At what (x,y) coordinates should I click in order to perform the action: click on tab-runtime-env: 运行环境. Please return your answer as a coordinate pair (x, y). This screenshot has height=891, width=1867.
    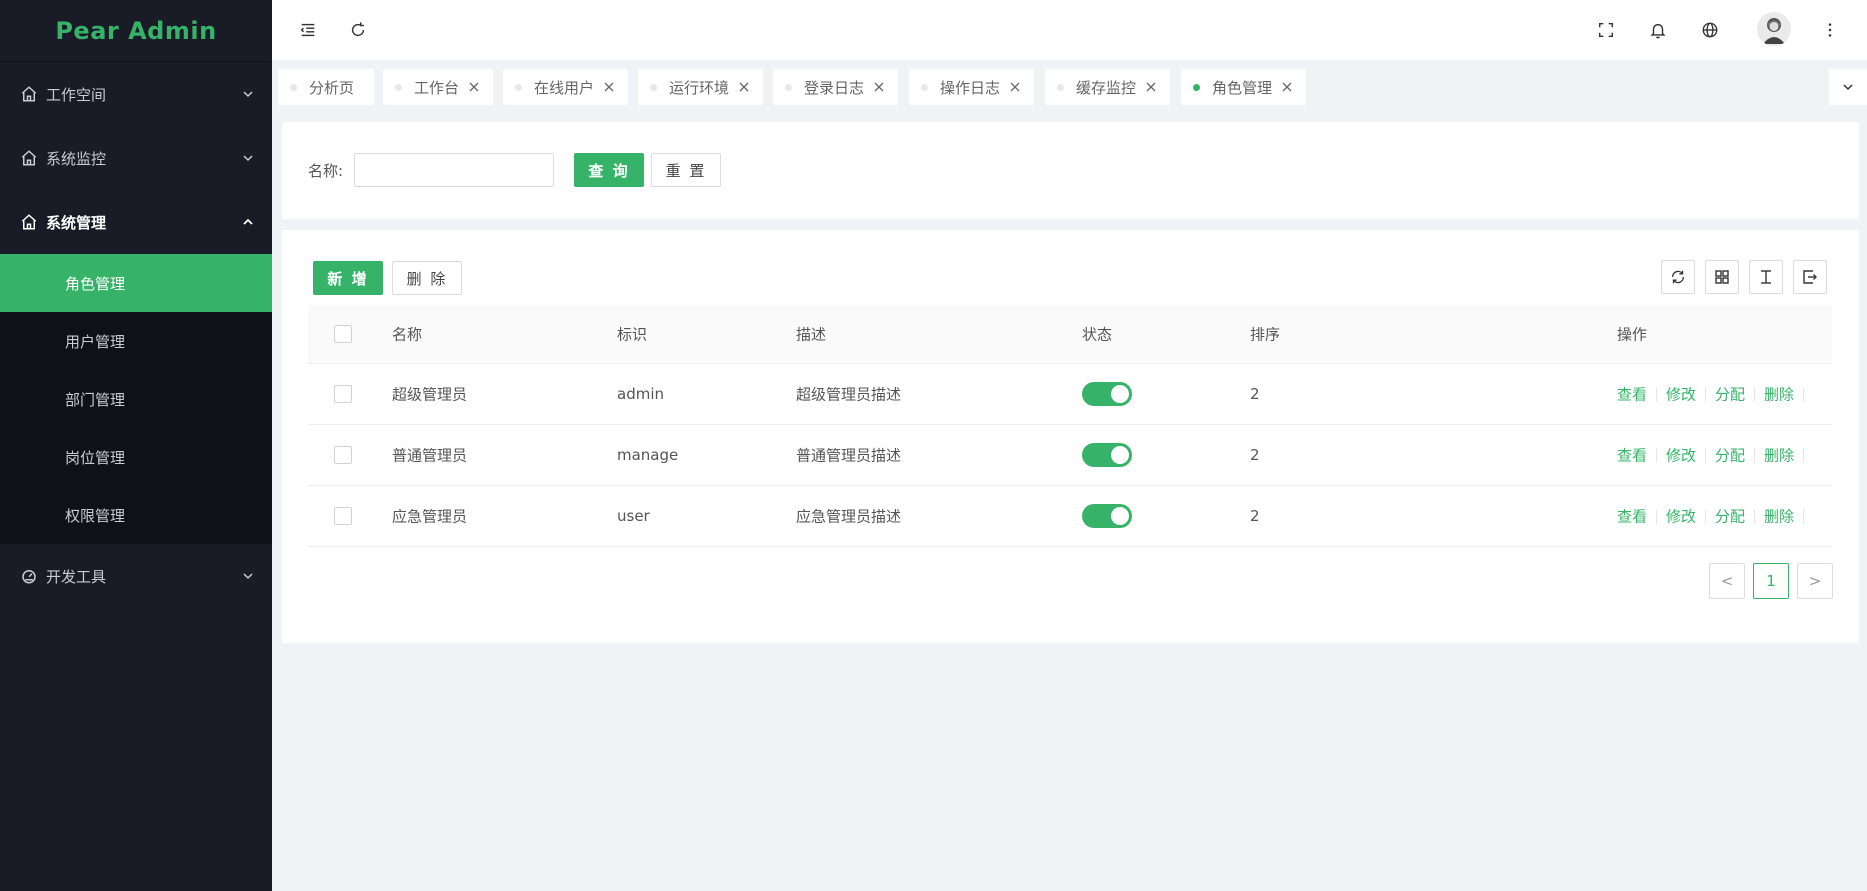
    Looking at the image, I should click on (700, 87).